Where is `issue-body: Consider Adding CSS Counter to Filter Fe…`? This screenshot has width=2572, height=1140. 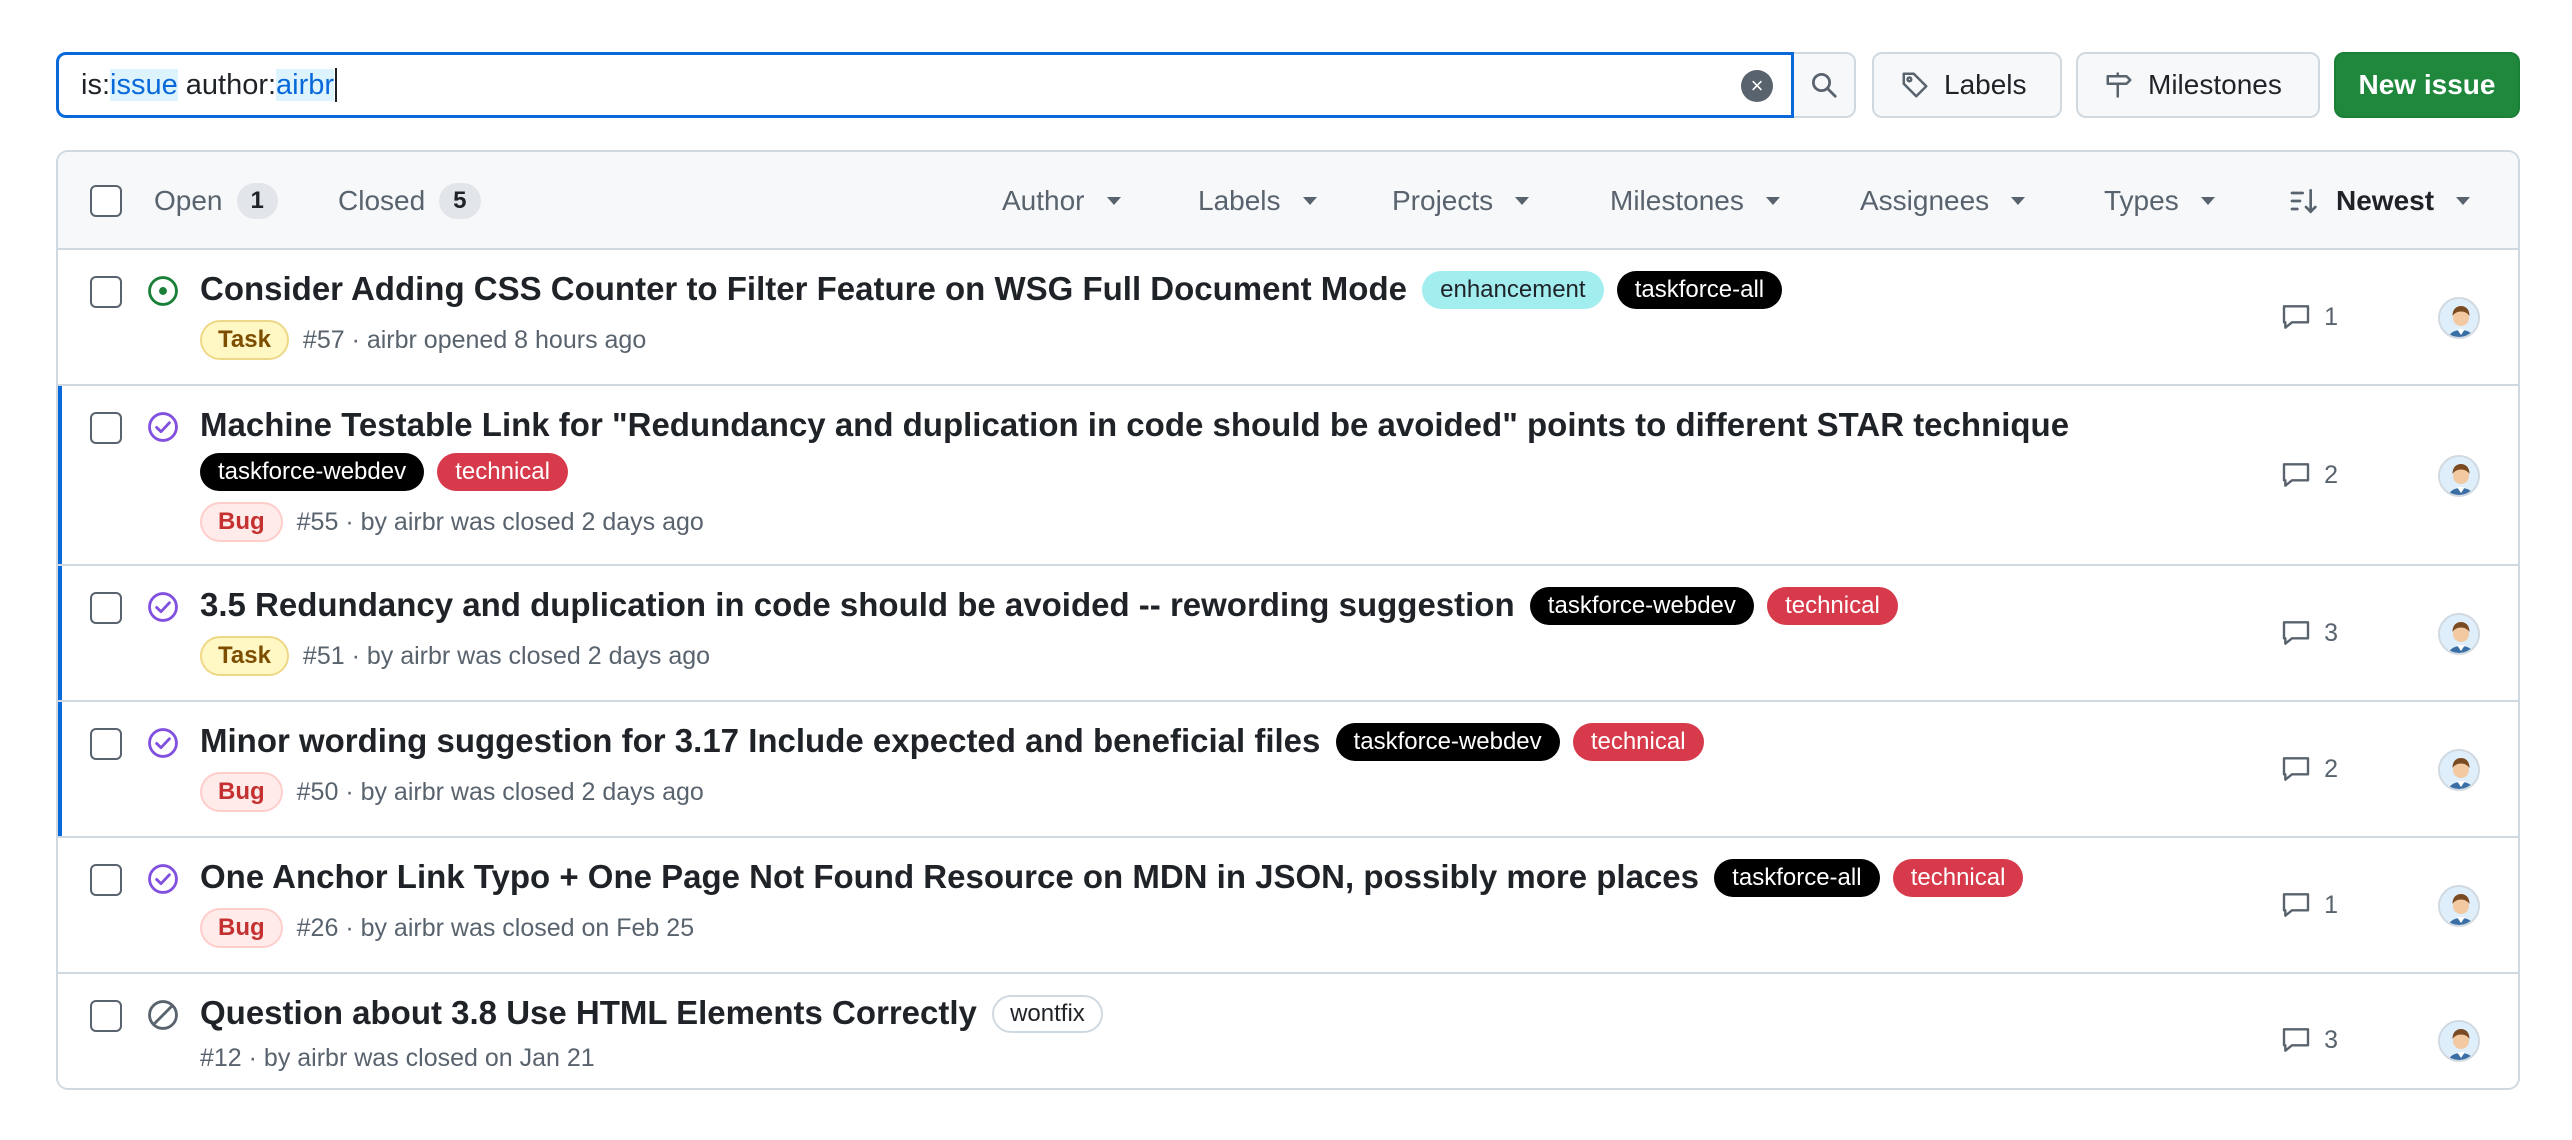 issue-body: Consider Adding CSS Counter to Filter Fe… is located at coordinates (1199, 313).